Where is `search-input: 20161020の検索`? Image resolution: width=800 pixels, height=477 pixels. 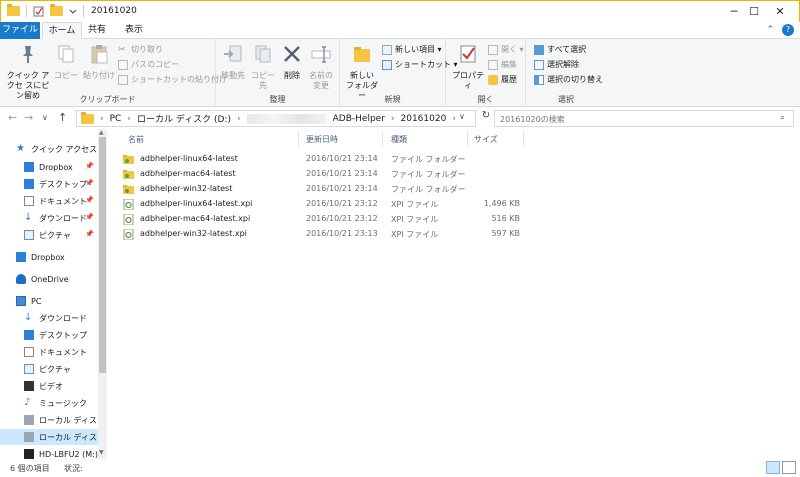 search-input: 20161020の検索 is located at coordinates (644, 118).